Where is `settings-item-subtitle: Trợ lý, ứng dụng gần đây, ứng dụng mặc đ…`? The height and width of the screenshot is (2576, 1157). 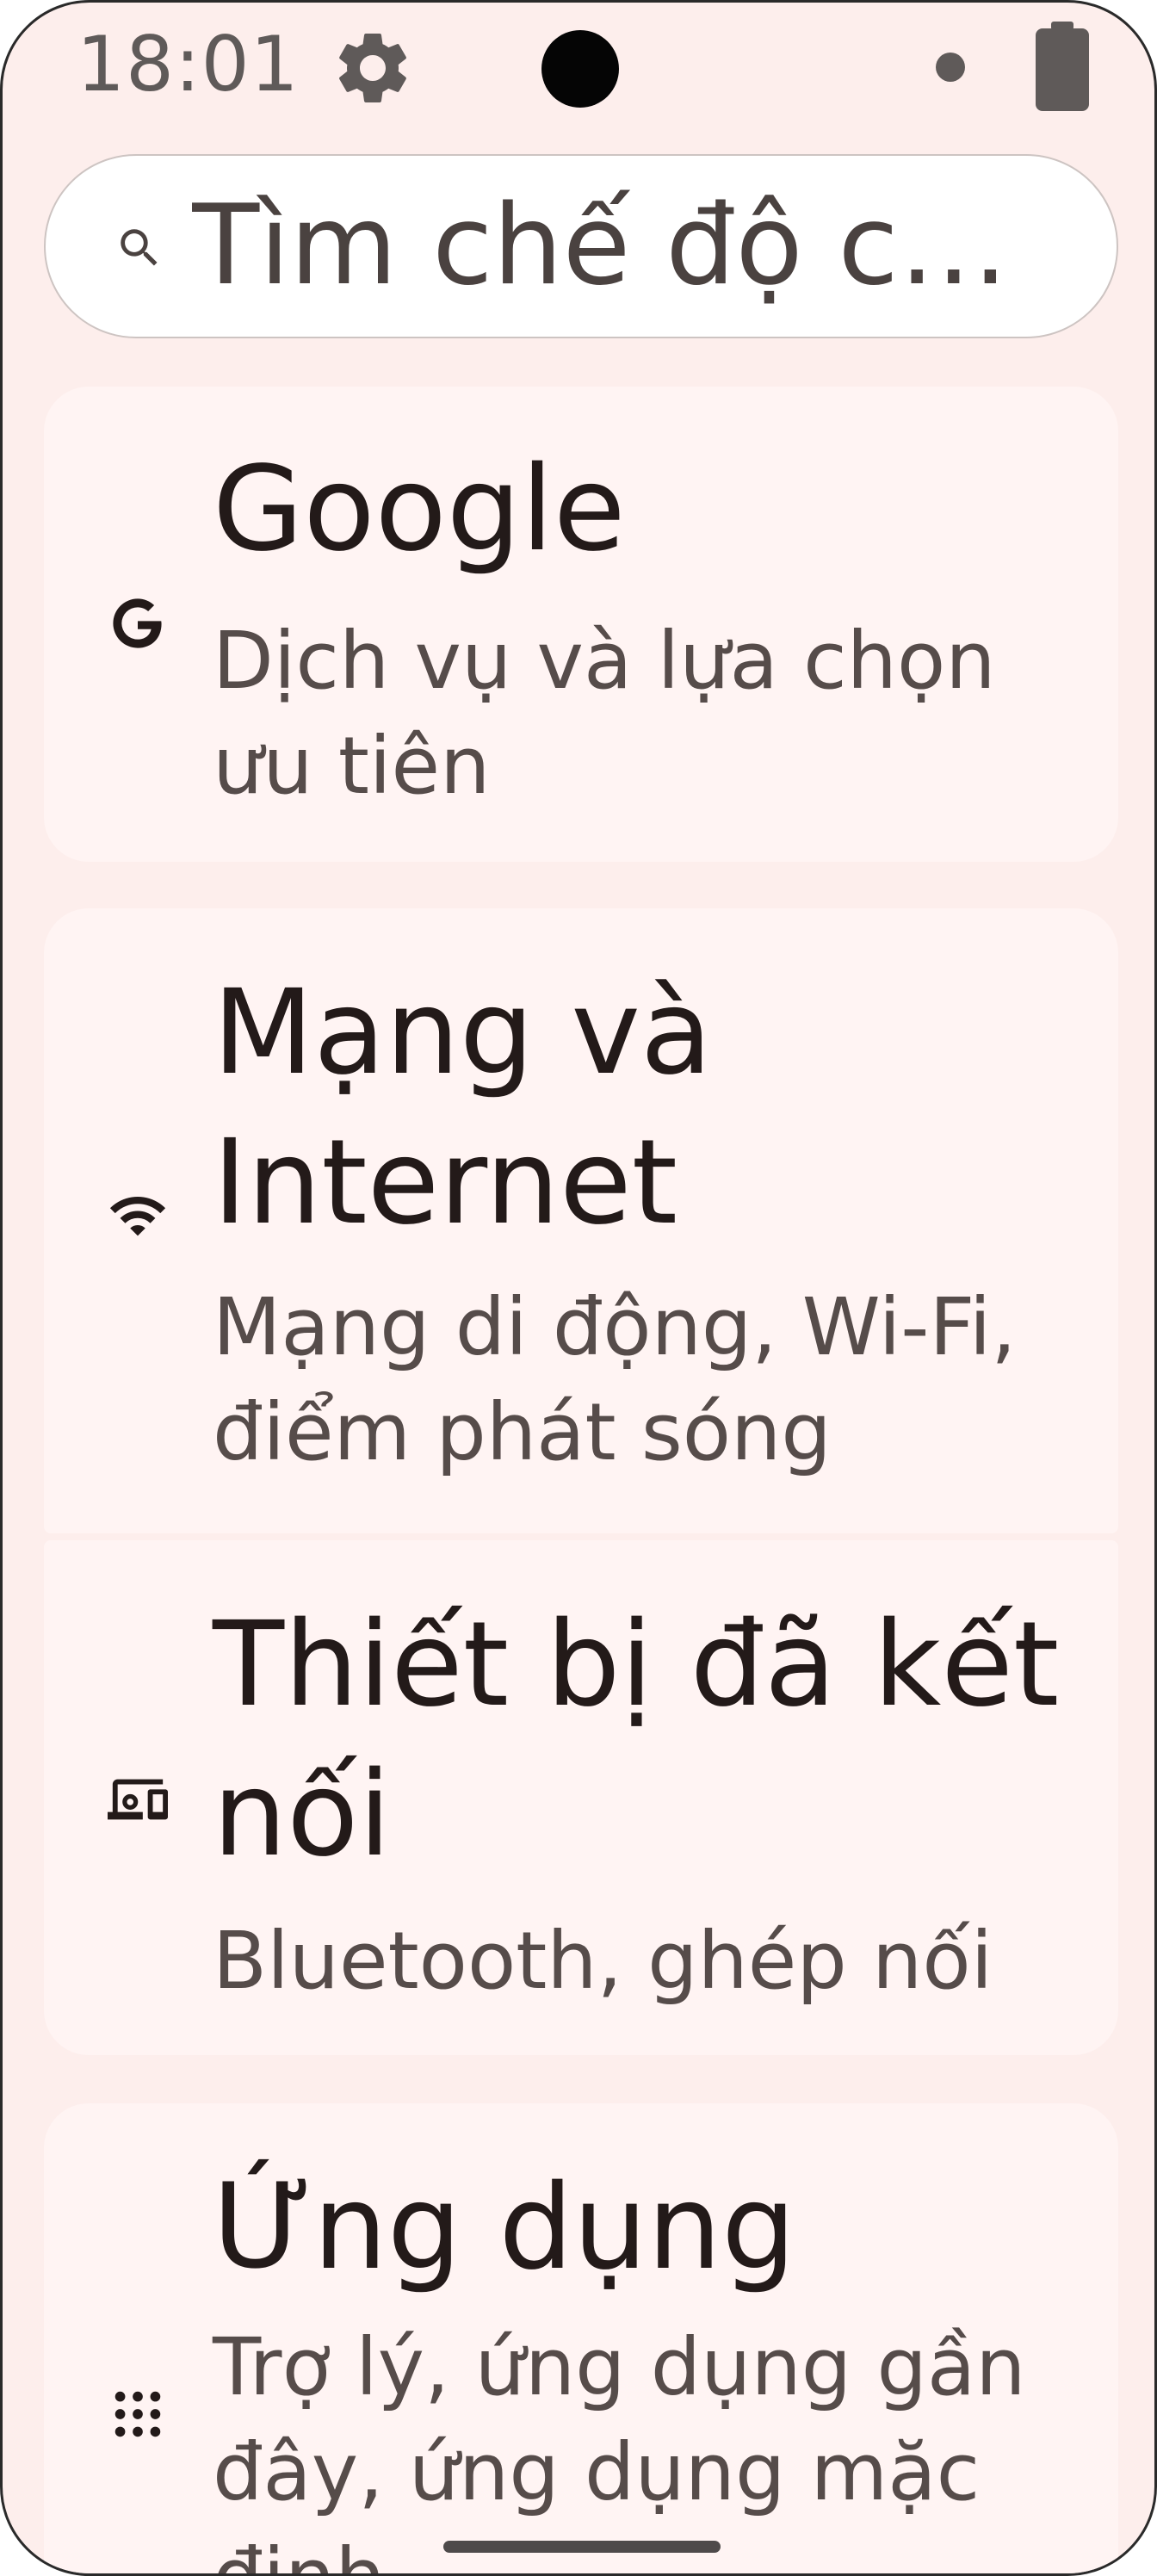
settings-item-subtitle: Trợ lý, ứng dụng gần đây, ứng dụng mặc đ… is located at coordinates (620, 2447).